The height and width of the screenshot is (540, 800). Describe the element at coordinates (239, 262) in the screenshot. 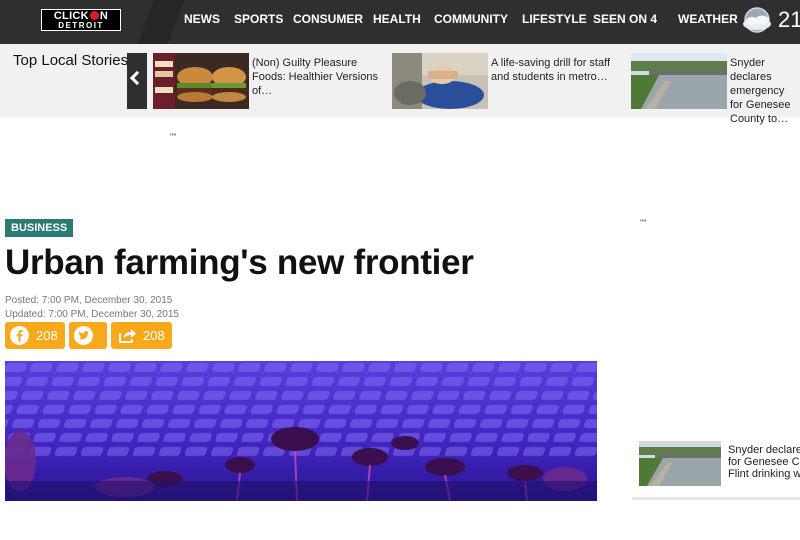

I see `article-headline: Urban farming's new frontier` at that location.